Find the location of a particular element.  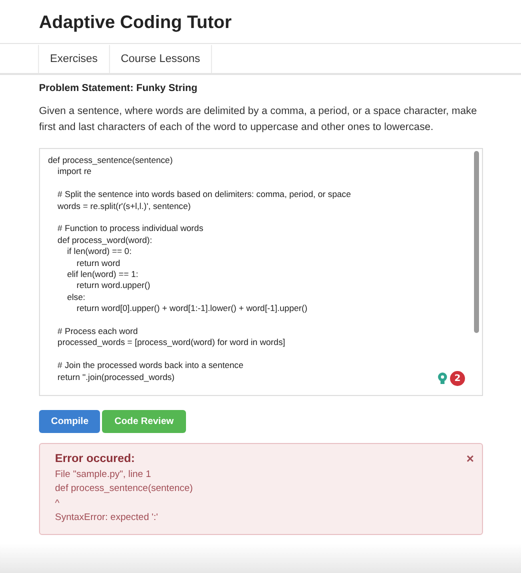

app-title: Adaptive Coding Tutor is located at coordinates (136, 22).